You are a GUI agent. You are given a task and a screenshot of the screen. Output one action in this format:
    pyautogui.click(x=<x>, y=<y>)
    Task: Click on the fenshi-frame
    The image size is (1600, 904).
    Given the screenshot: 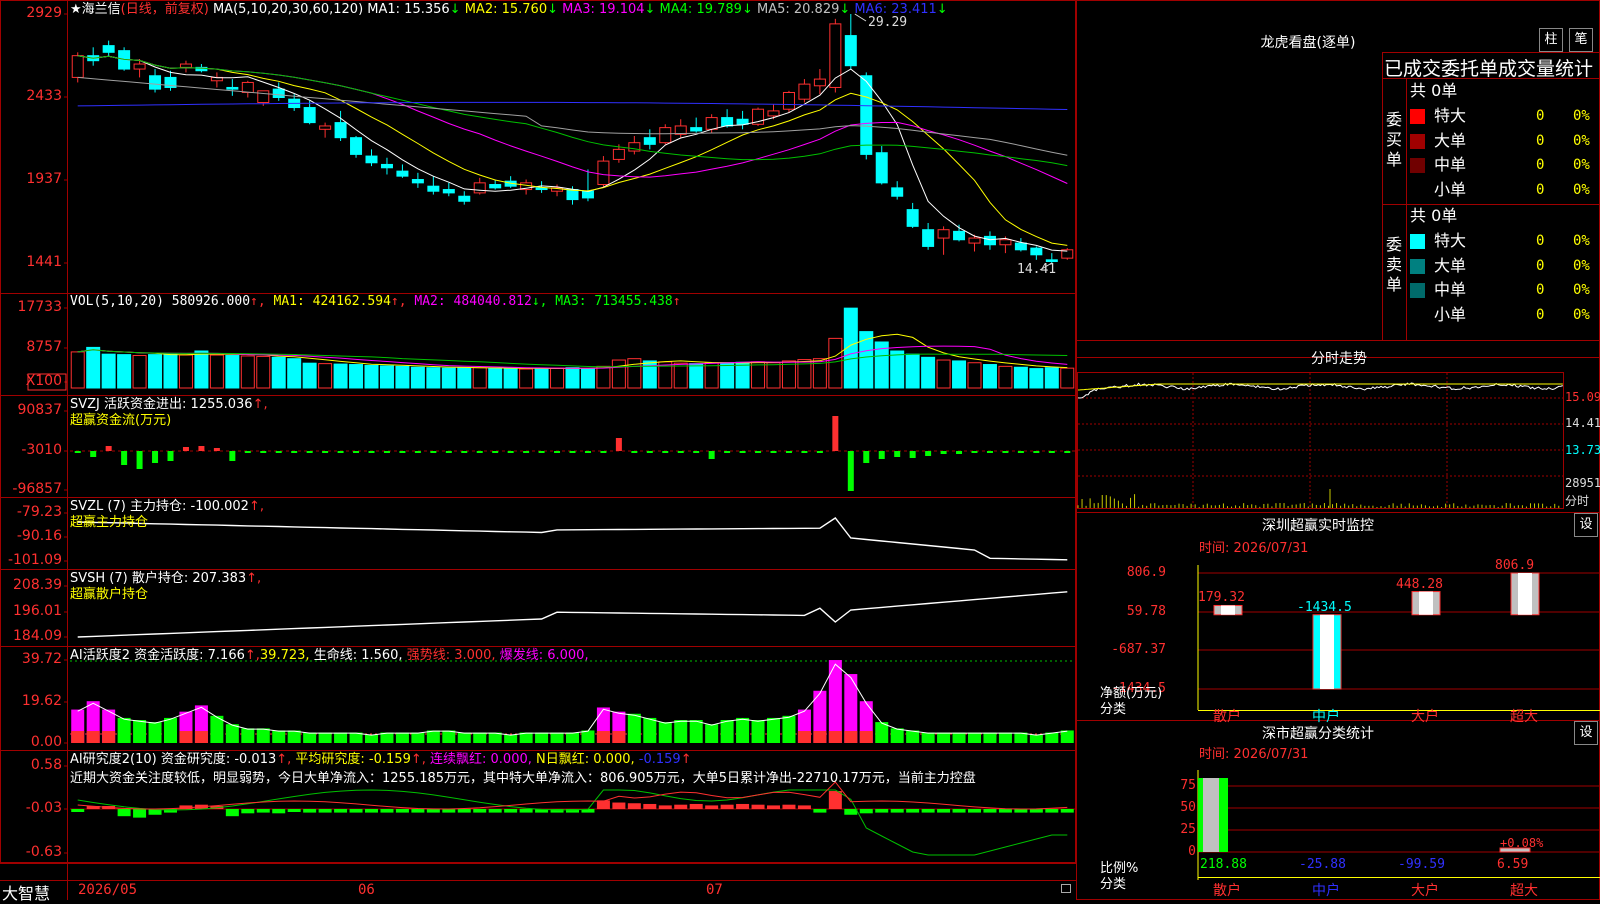 What is the action you would take?
    pyautogui.click(x=1321, y=441)
    